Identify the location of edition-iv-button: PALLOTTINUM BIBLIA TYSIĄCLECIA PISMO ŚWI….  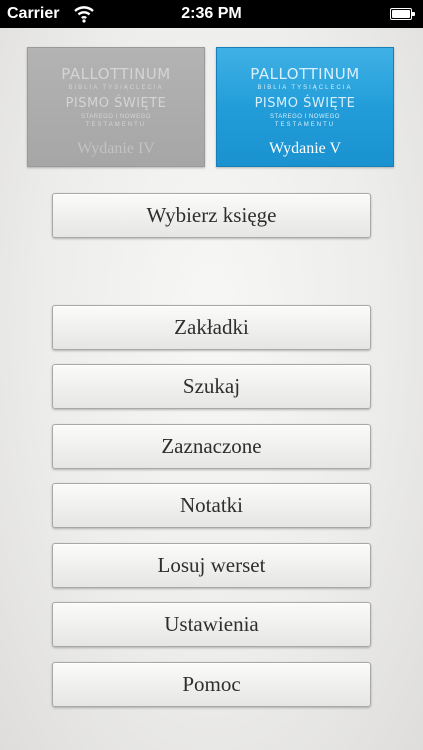
(116, 107).